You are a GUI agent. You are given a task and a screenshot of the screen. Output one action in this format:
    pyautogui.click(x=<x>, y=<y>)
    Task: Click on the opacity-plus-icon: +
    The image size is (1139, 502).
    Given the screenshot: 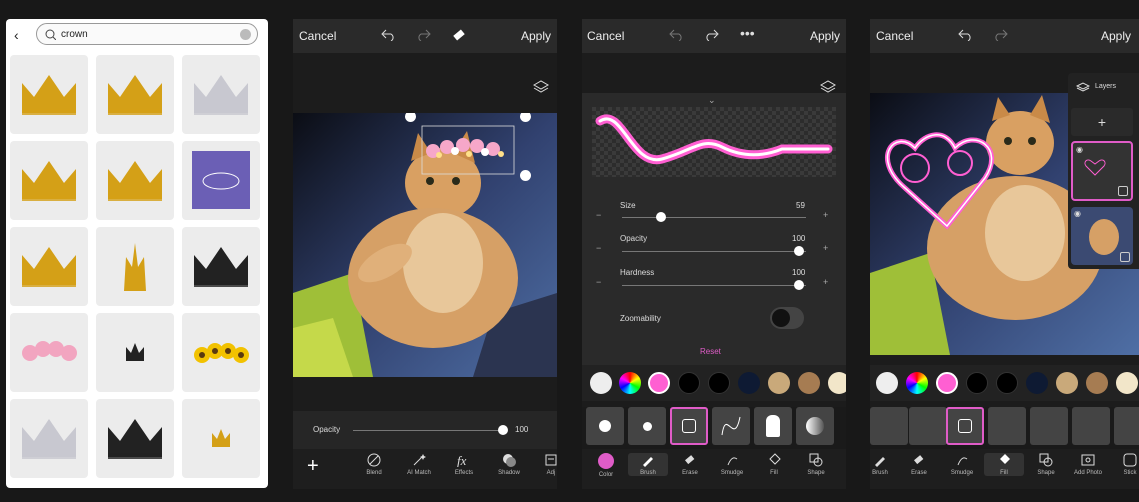 What is the action you would take?
    pyautogui.click(x=825, y=248)
    